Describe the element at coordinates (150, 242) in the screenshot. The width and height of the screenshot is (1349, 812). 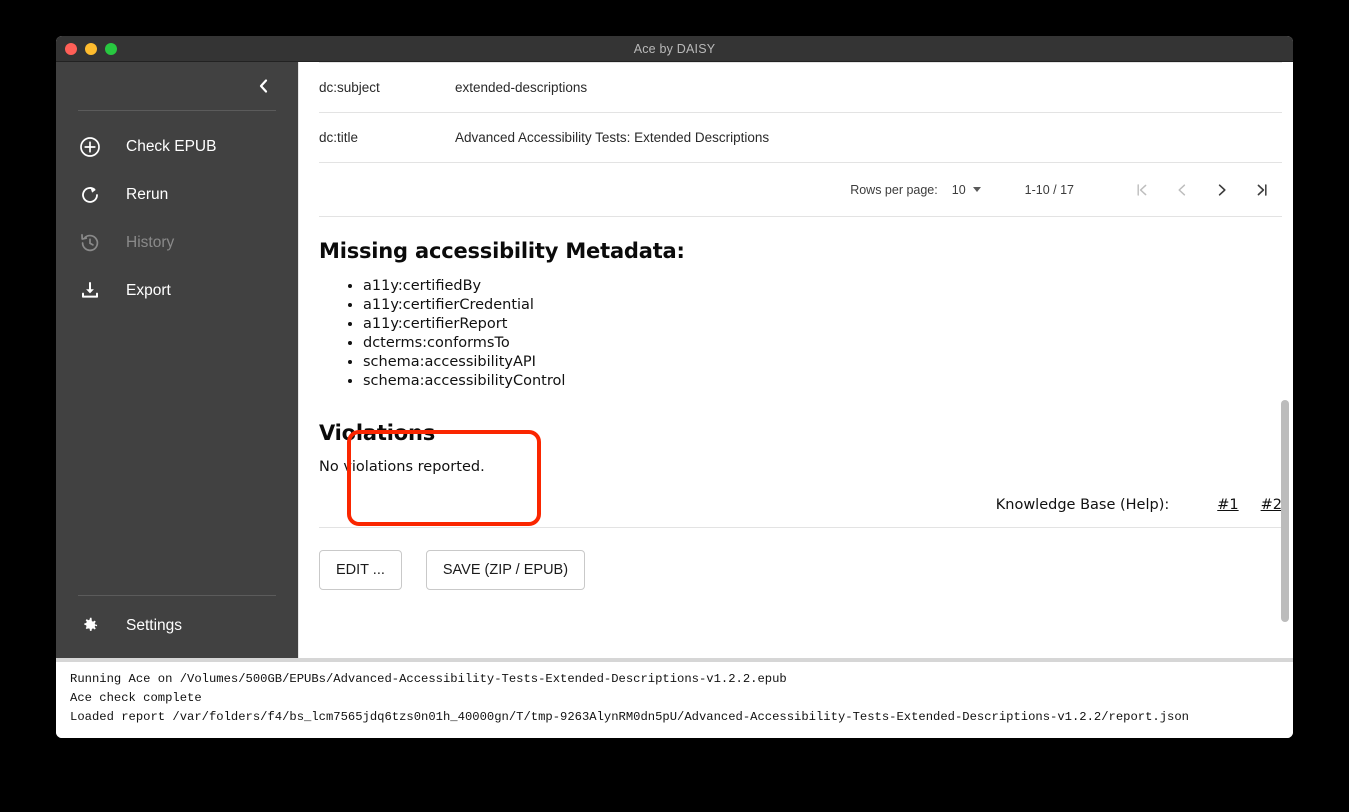
I see `sidebar-item-label: History` at that location.